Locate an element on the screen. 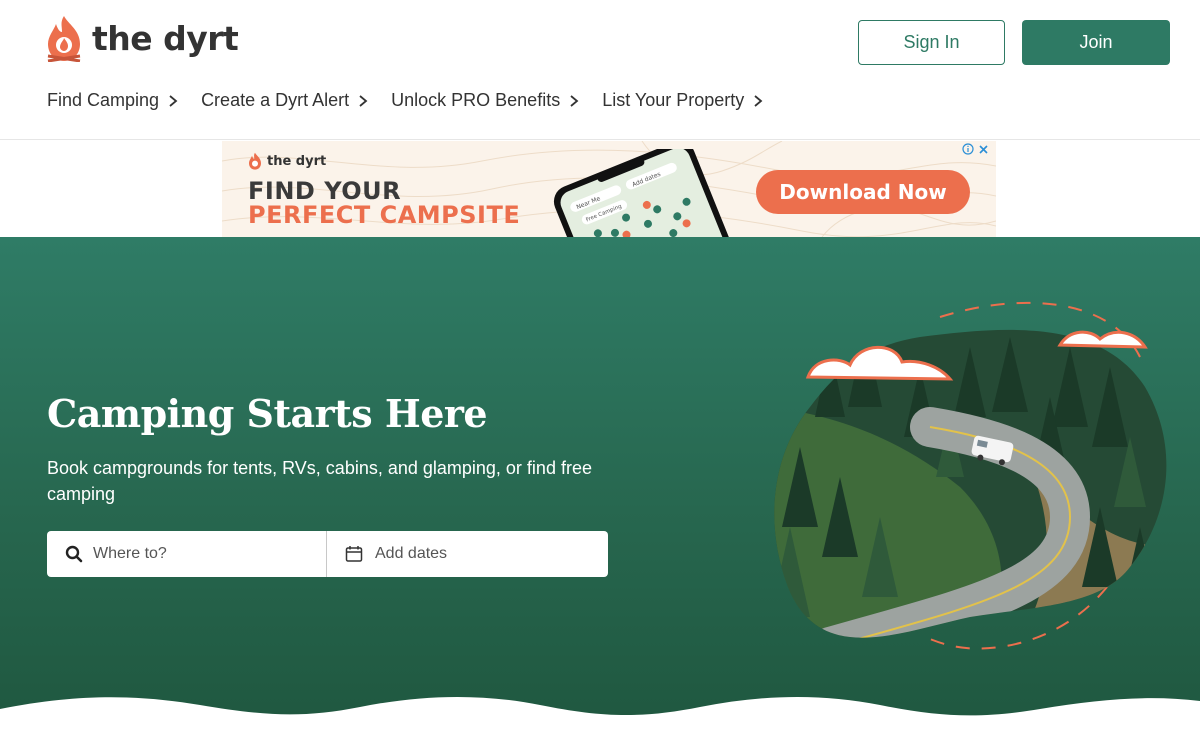 The image size is (1200, 734). phone-map-illustration: Near Me Add dates Free Camping is located at coordinates (642, 193).